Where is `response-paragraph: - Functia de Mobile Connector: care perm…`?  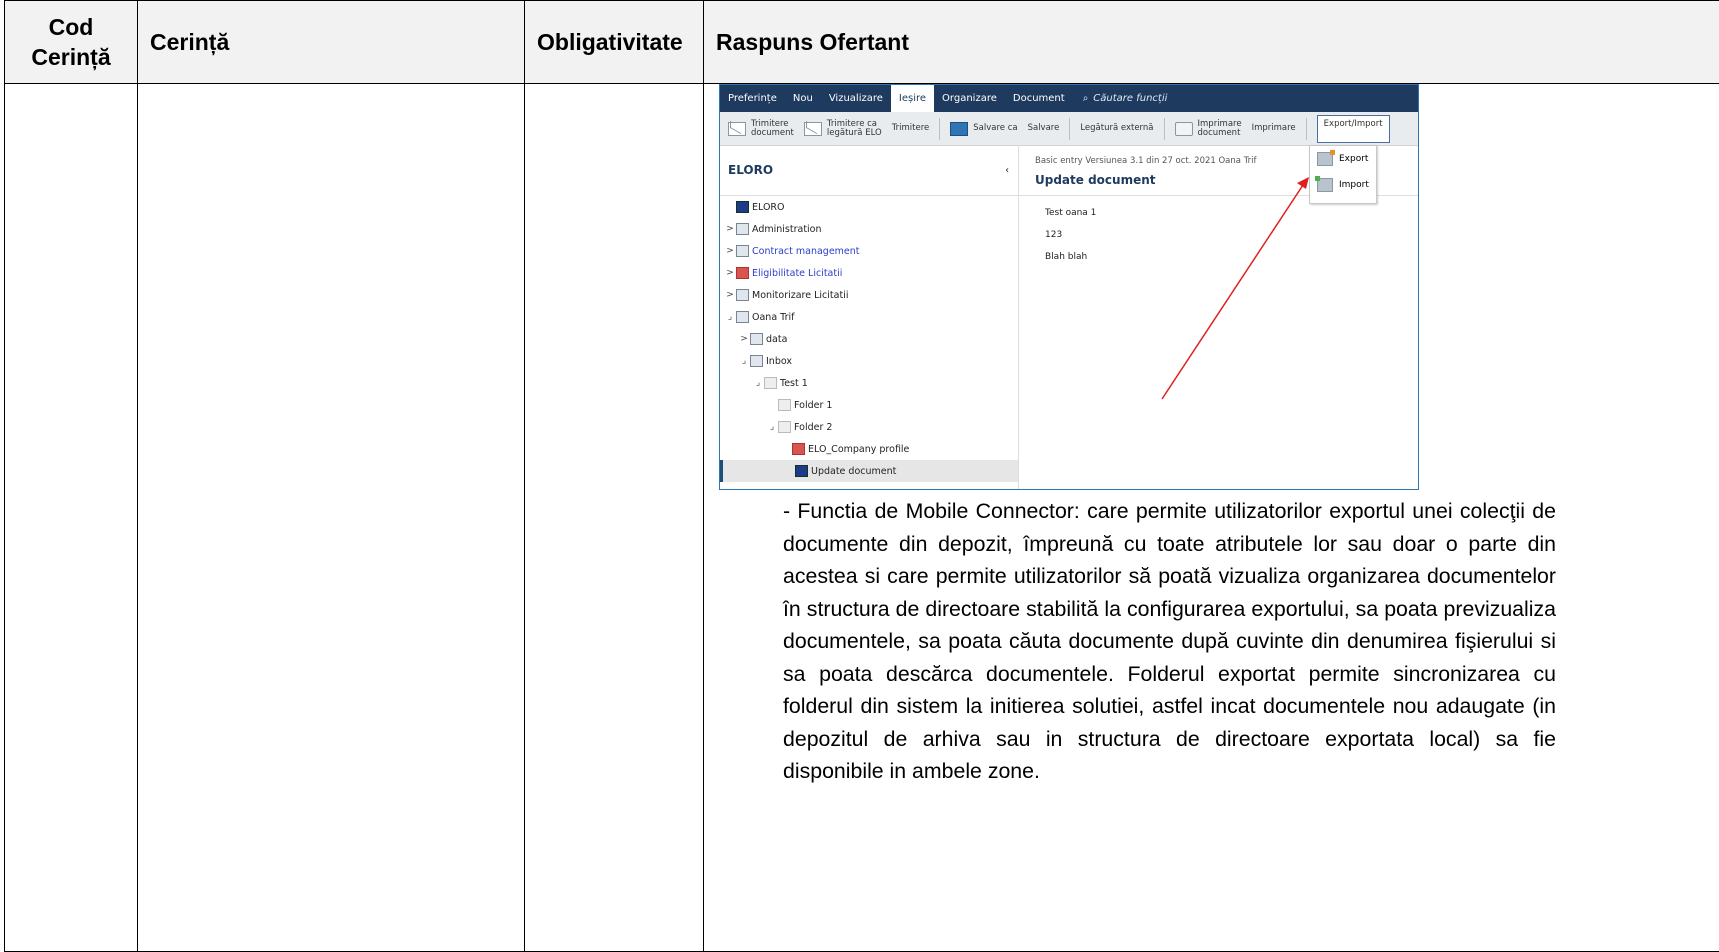 response-paragraph: - Functia de Mobile Connector: care perm… is located at coordinates (1169, 641).